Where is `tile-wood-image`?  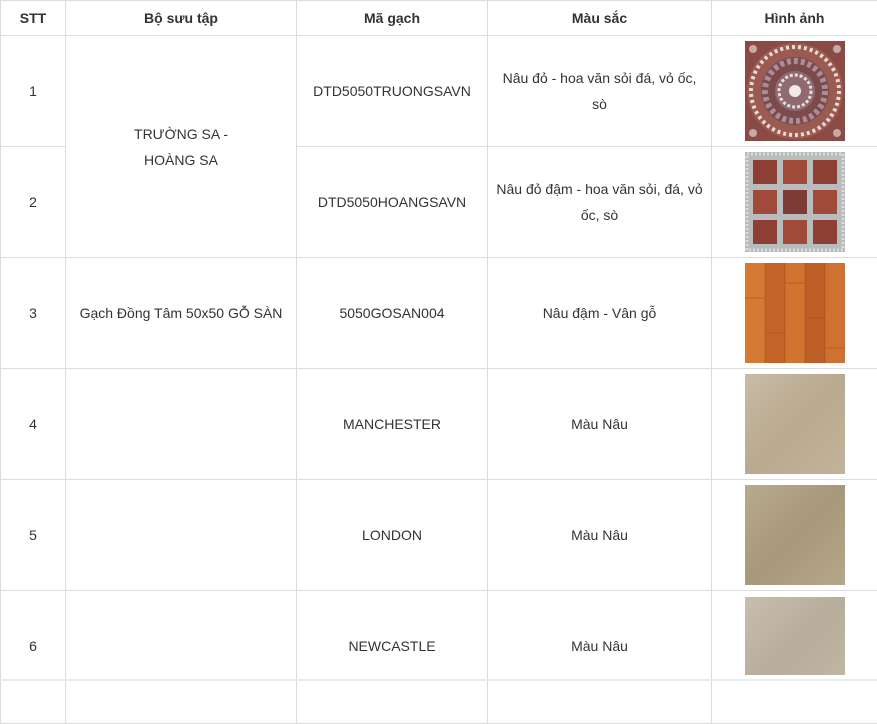
tile-wood-image is located at coordinates (795, 313).